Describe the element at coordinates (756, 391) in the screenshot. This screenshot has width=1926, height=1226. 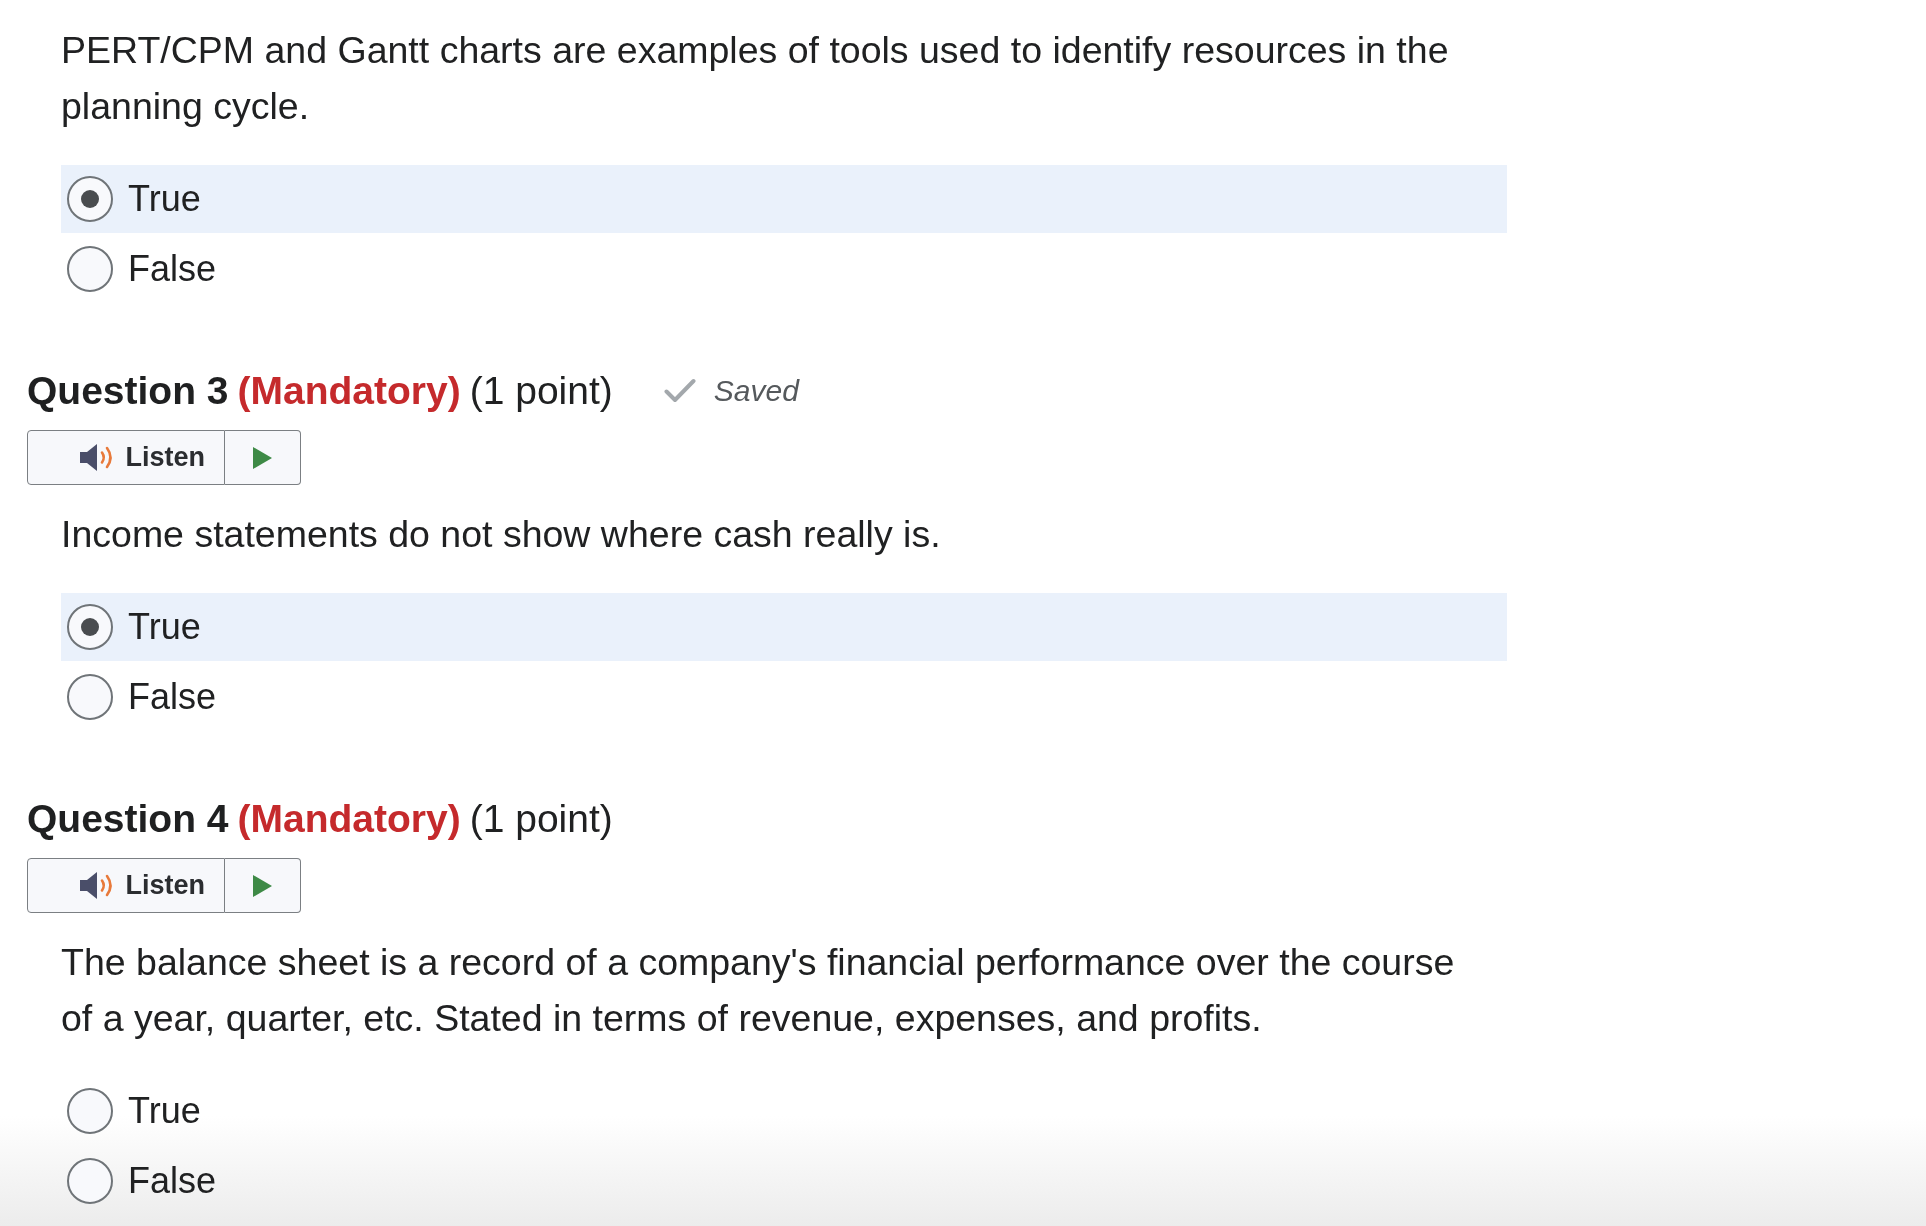
I see `saved-status: Saved` at that location.